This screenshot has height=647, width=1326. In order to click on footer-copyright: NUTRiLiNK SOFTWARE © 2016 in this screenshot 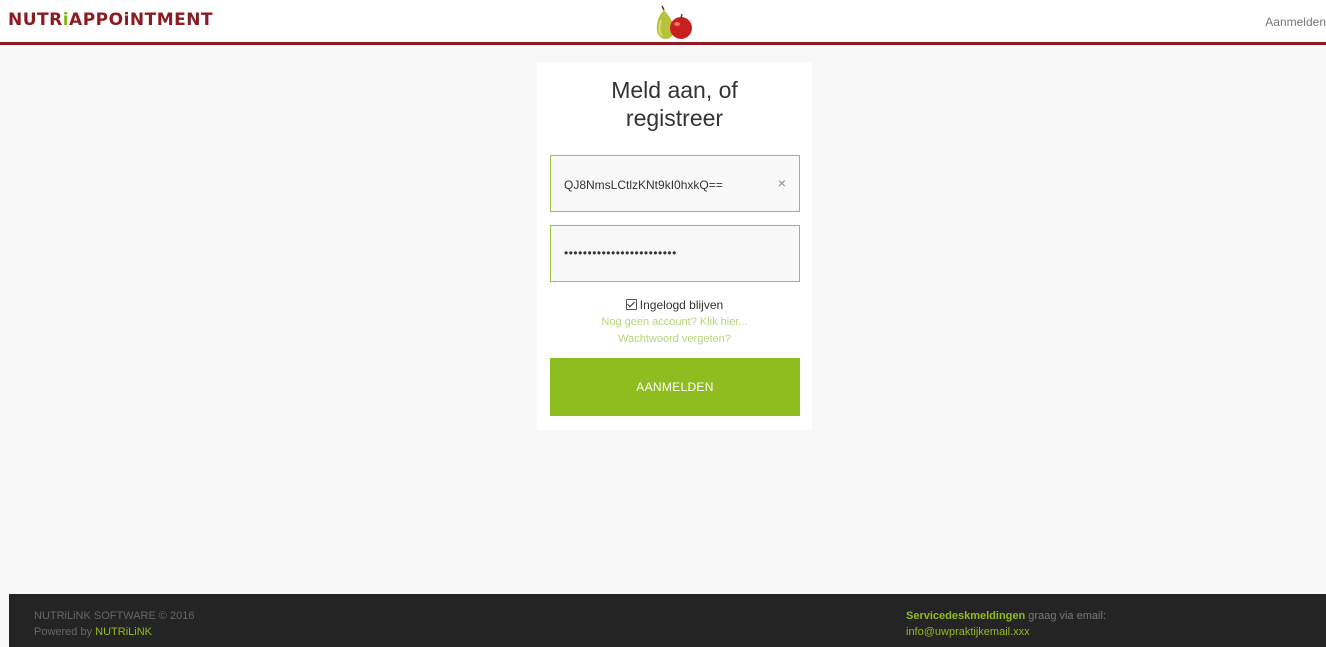, I will do `click(114, 616)`.